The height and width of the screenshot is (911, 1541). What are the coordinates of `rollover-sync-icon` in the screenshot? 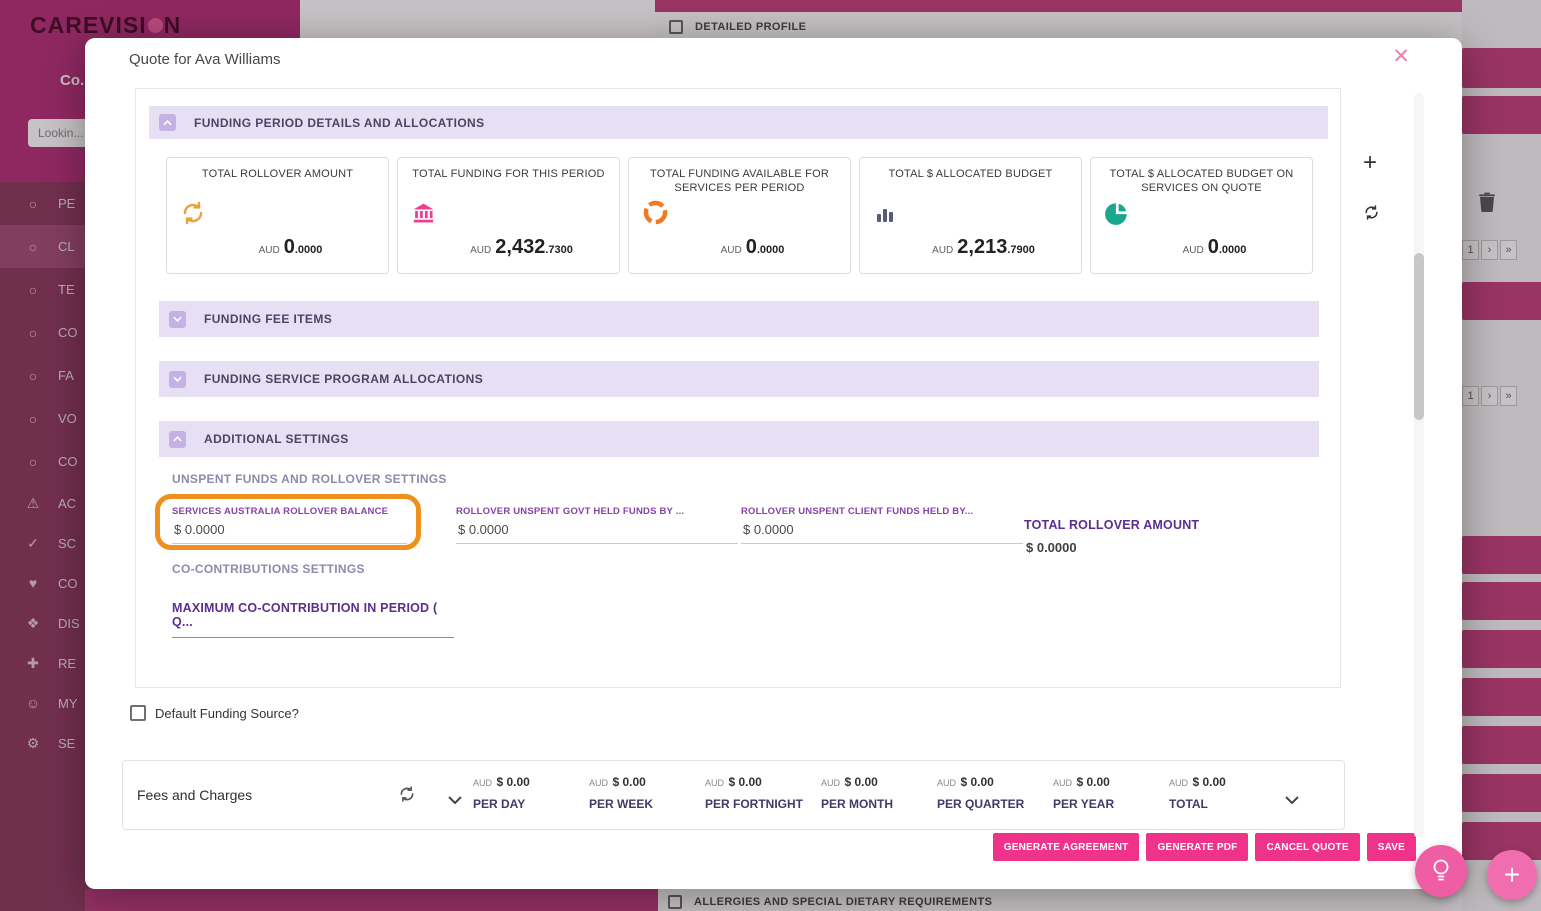 It's located at (193, 215).